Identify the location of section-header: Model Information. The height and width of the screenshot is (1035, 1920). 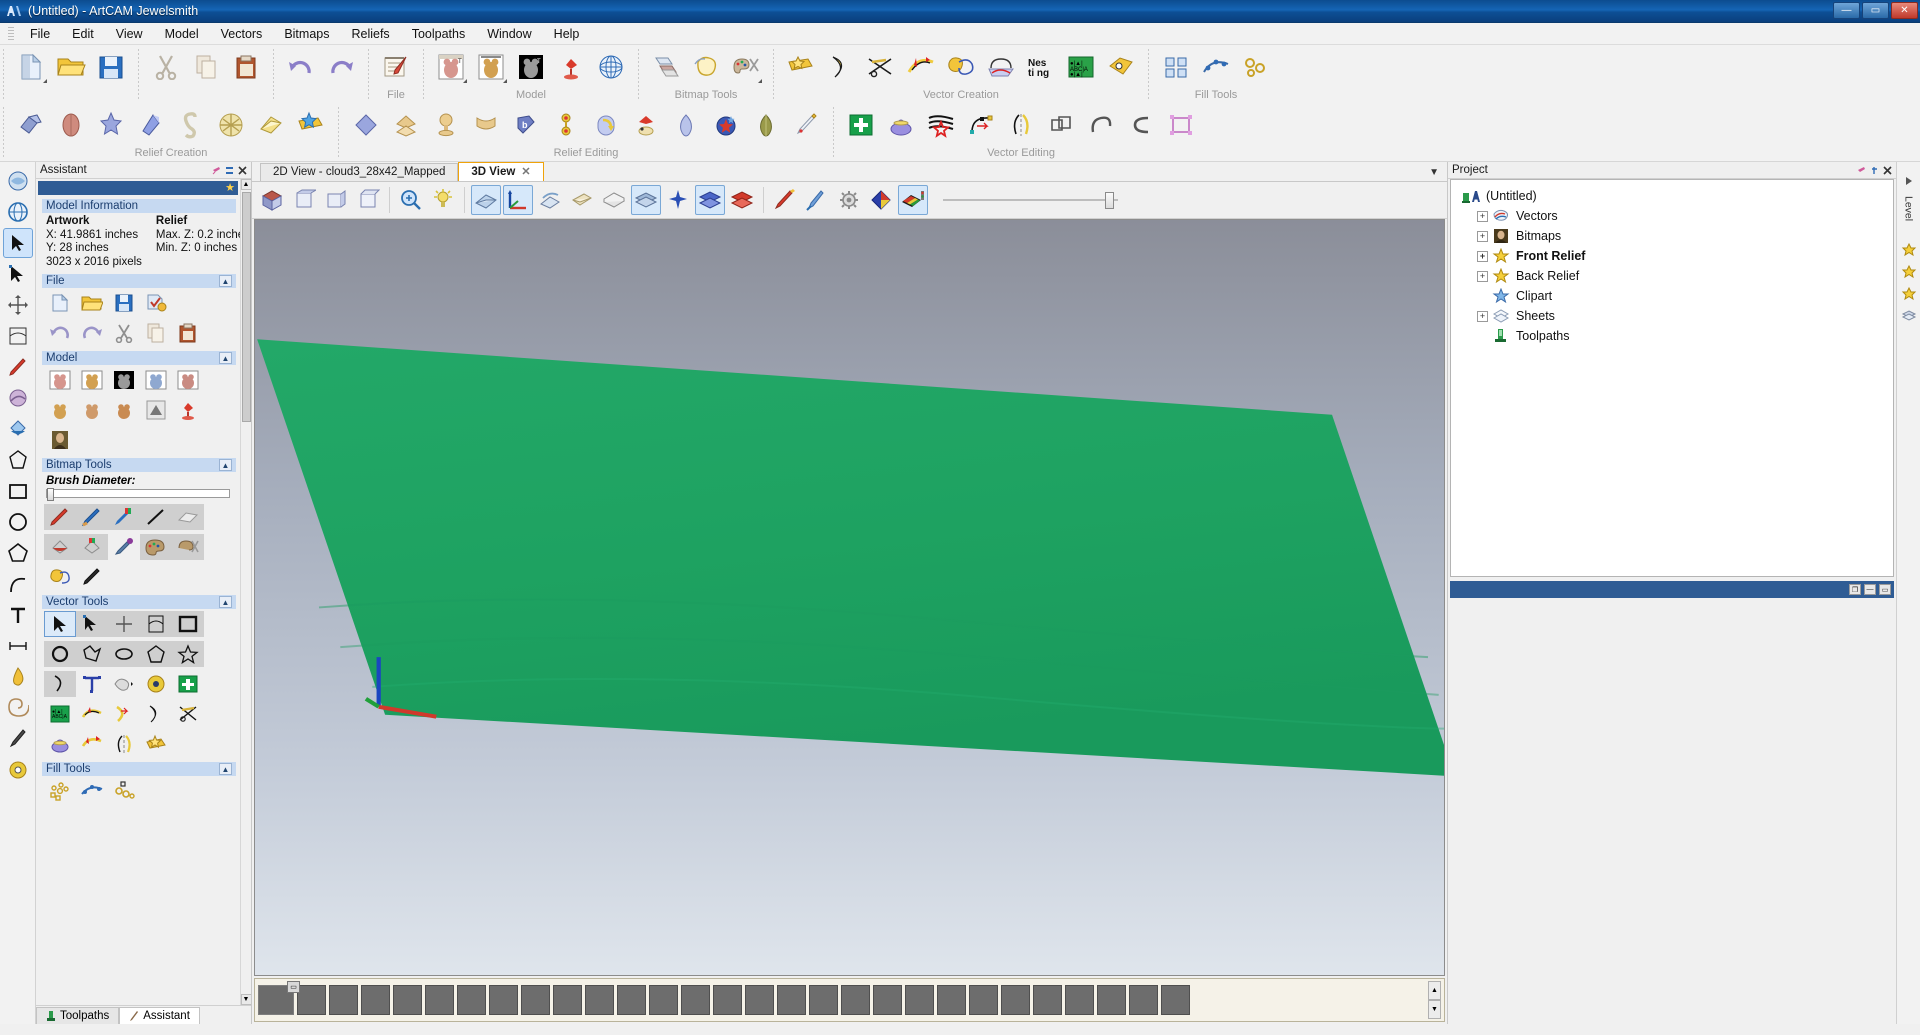
(139, 206).